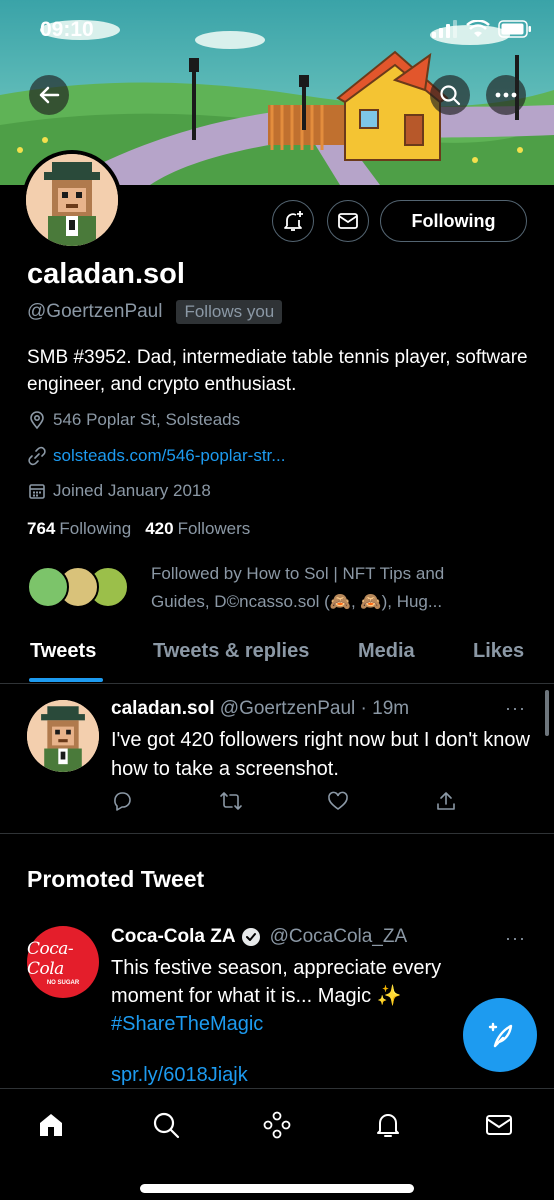 The height and width of the screenshot is (1200, 554). Describe the element at coordinates (250, 937) in the screenshot. I see `verified-badge-icon` at that location.